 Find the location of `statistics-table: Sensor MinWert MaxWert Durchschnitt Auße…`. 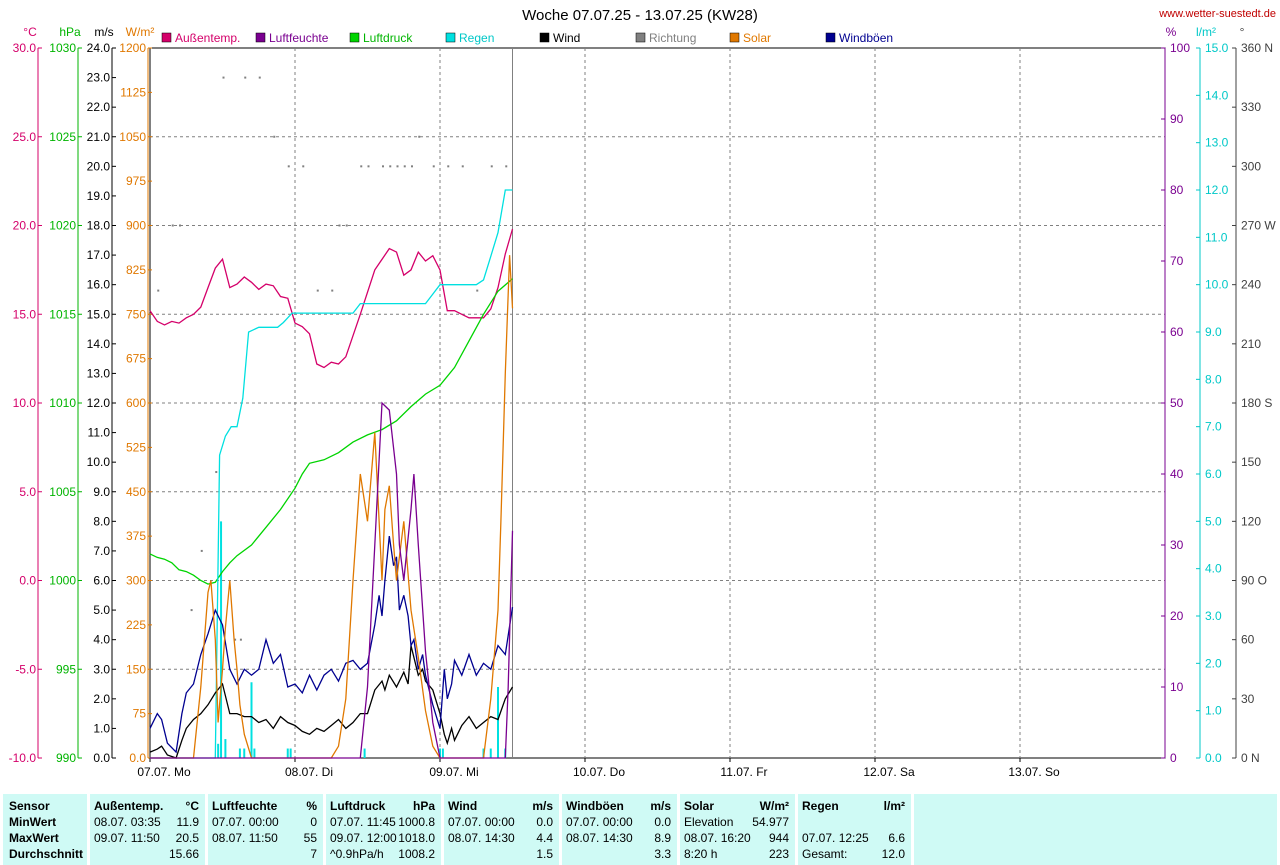

statistics-table: Sensor MinWert MaxWert Durchschnitt Auße… is located at coordinates (640, 829).